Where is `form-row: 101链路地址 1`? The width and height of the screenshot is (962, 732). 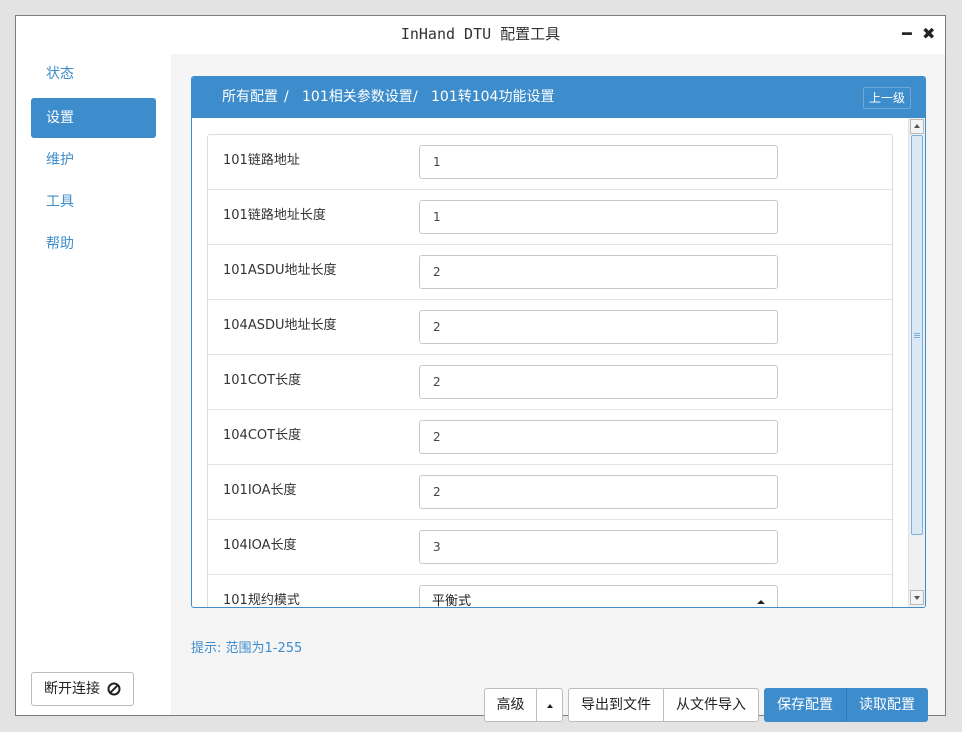
form-row: 101链路地址 1 is located at coordinates (550, 162).